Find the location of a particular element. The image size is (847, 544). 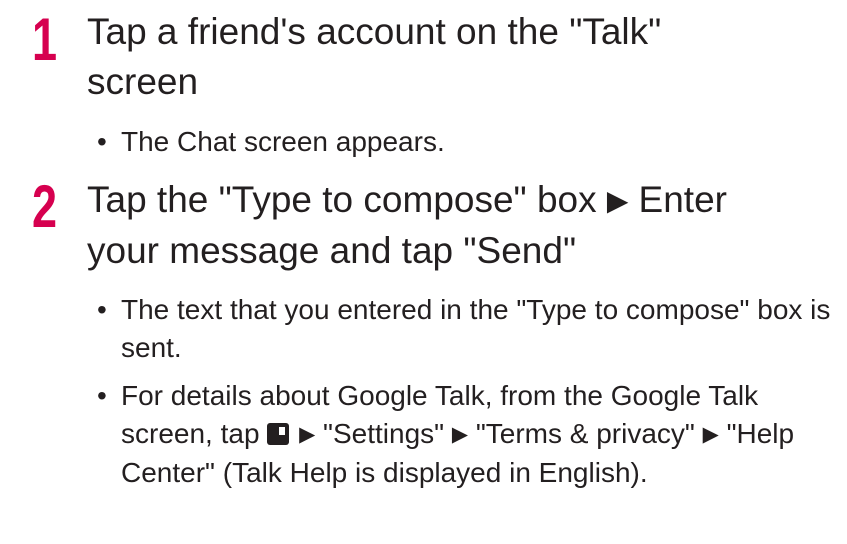

details-settings: "Settings" is located at coordinates (384, 433).